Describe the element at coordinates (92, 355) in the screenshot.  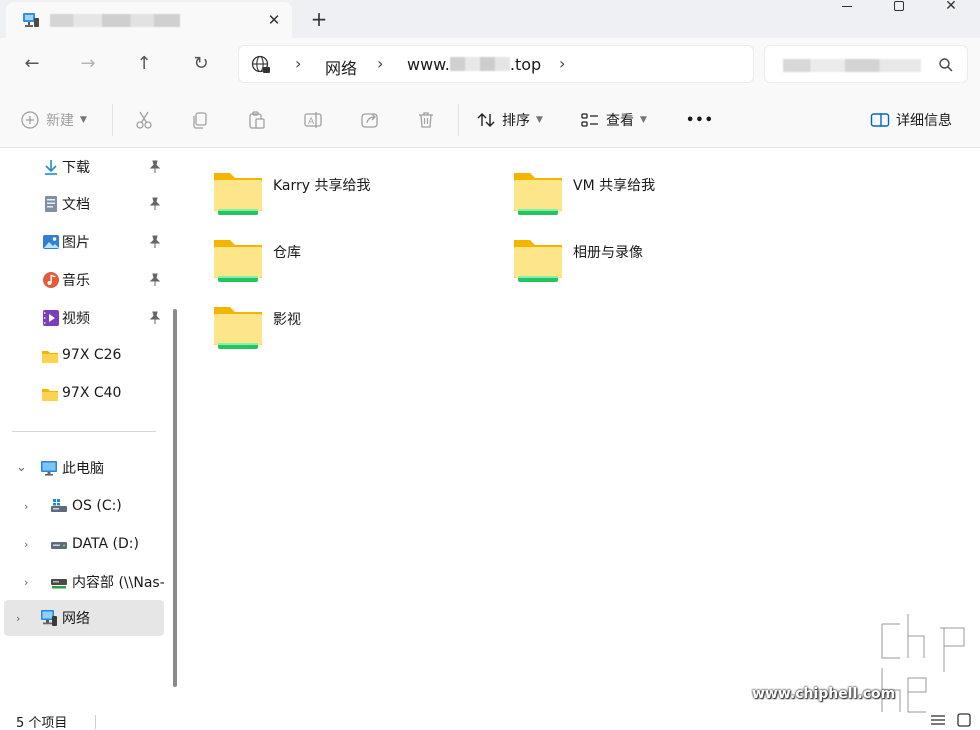
I see `sidebar-item-label: 97X C26` at that location.